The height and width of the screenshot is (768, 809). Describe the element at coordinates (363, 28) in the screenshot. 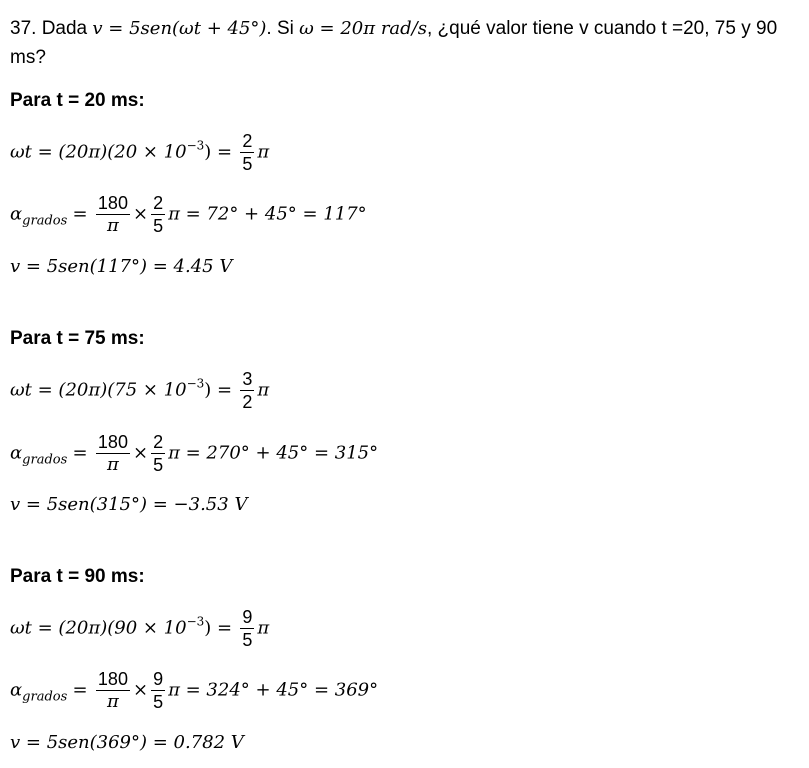

I see `problem-omega-expression: ω = 20π rad/s` at that location.